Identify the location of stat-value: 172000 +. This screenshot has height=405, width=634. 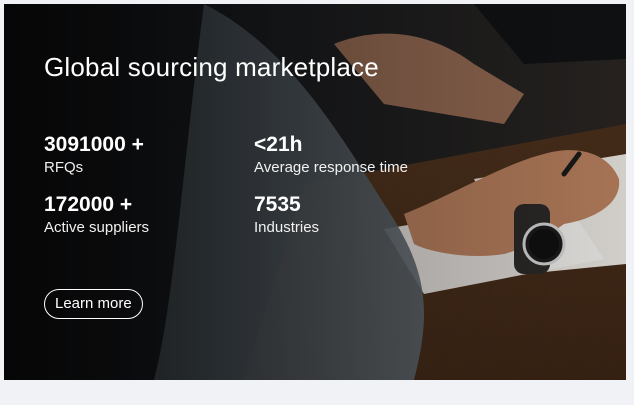
(88, 204).